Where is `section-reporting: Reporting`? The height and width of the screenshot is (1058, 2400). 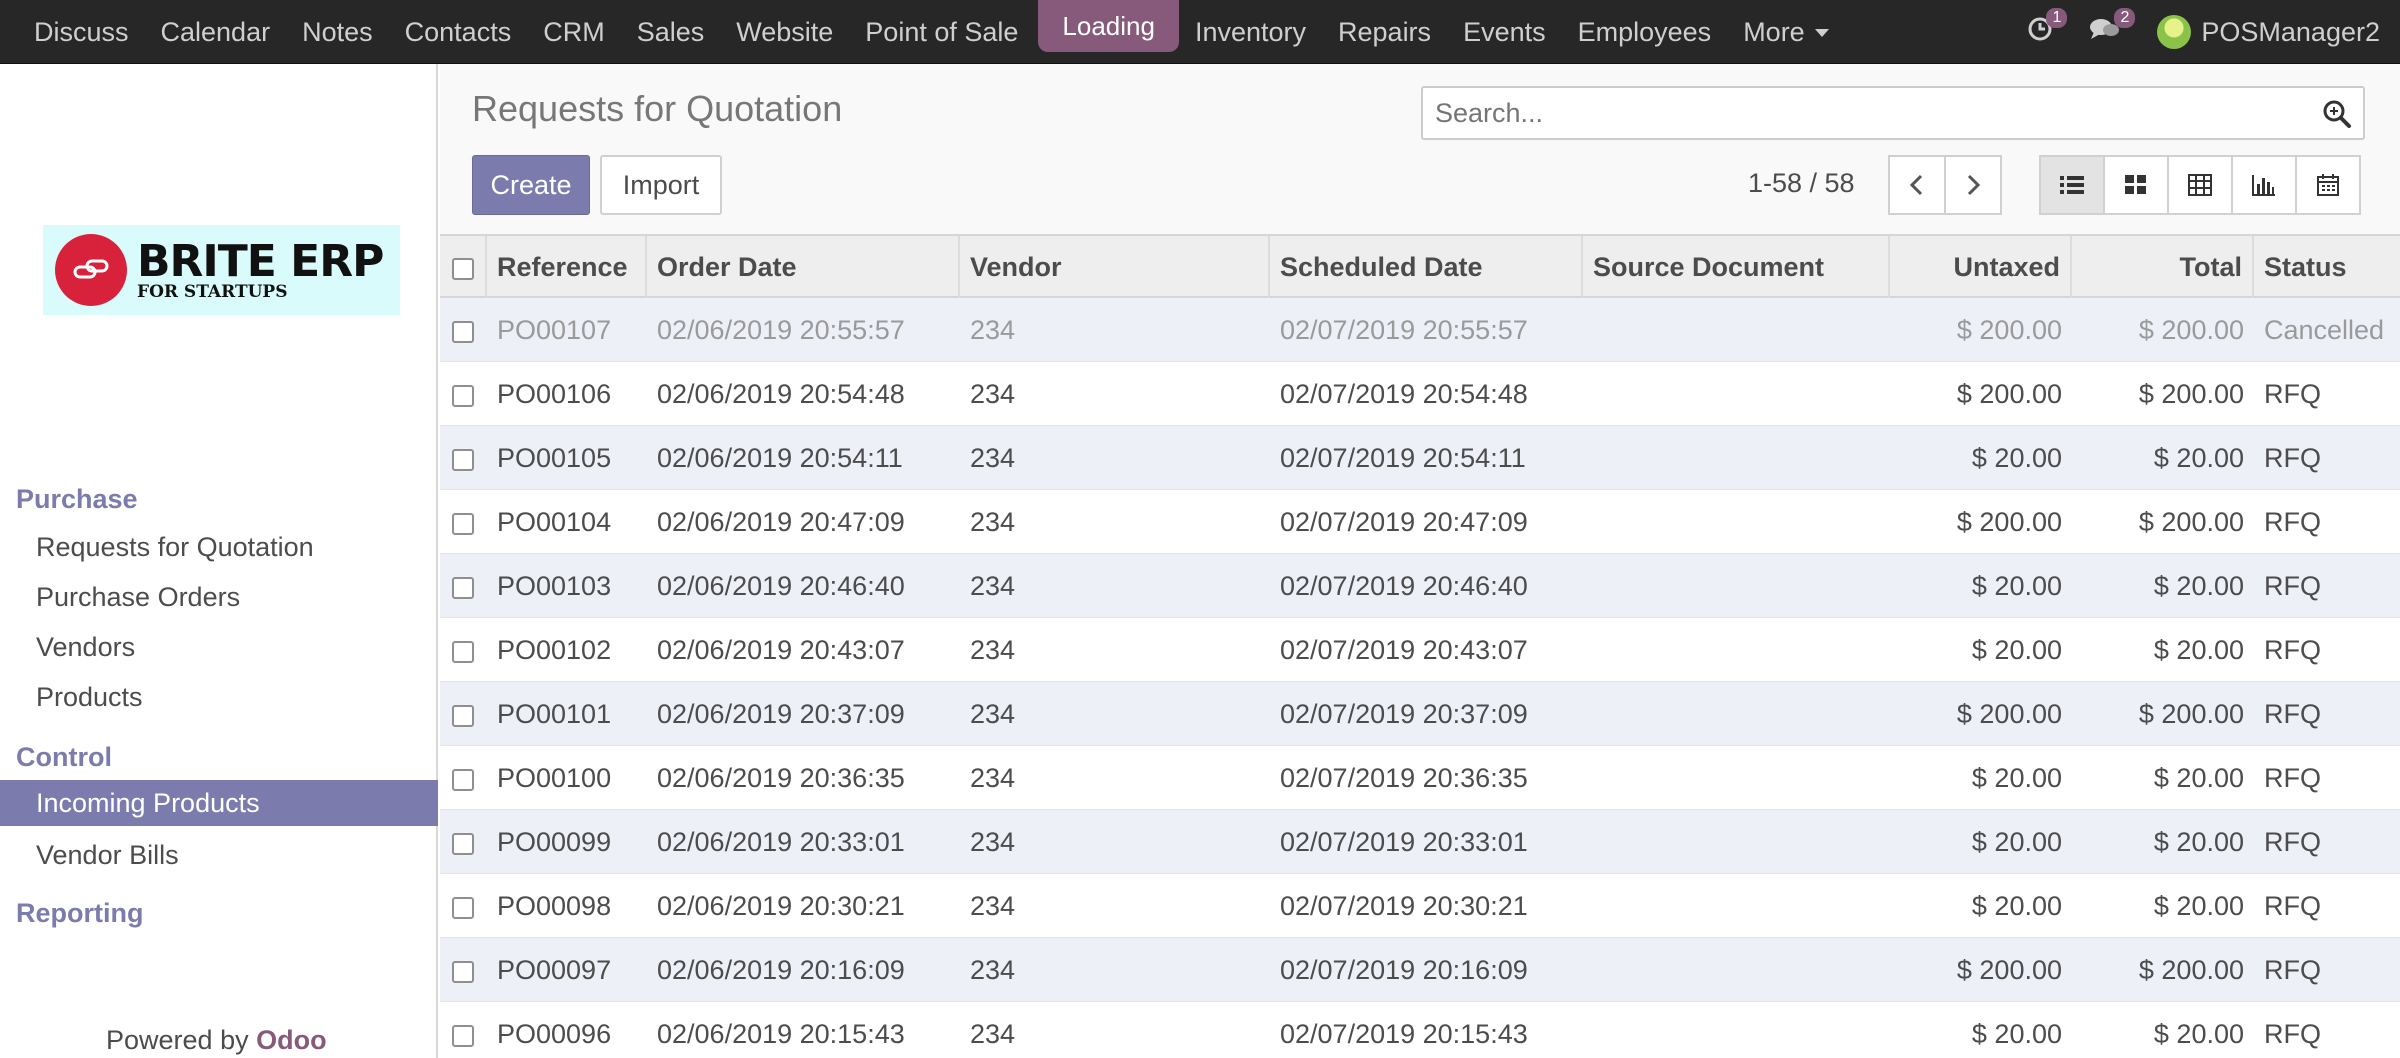 section-reporting: Reporting is located at coordinates (80, 913).